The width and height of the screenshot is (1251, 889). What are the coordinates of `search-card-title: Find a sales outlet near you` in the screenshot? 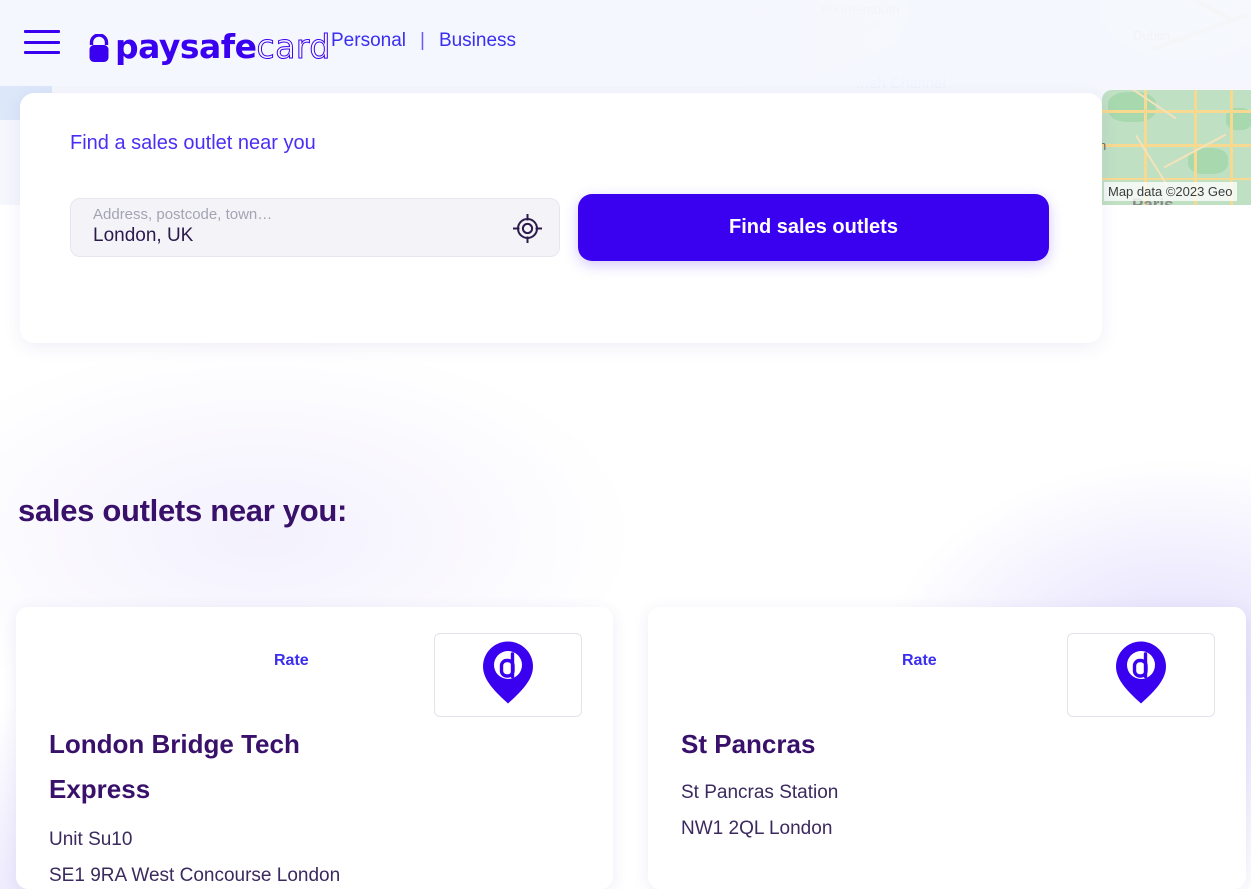 It's located at (193, 143).